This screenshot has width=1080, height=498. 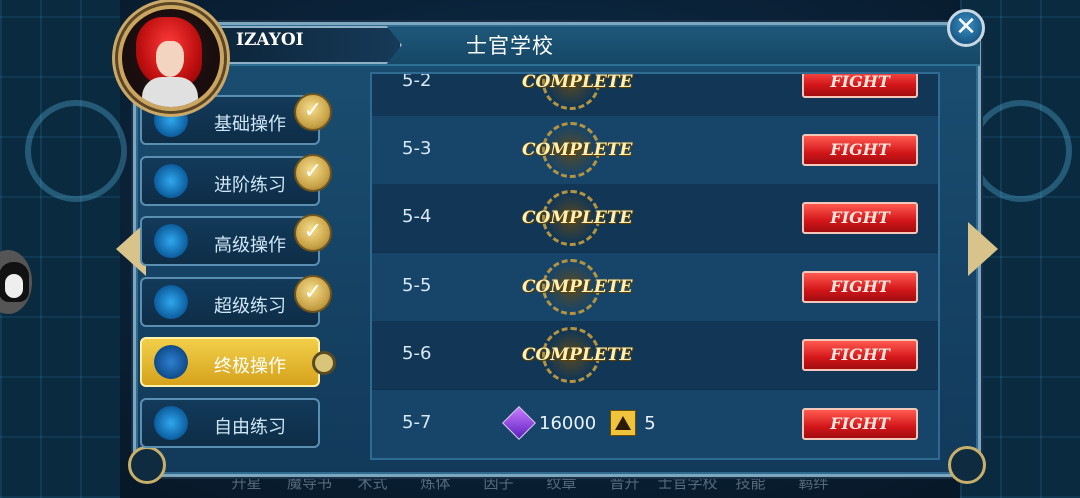 I want to click on level-id: 5-4, so click(x=417, y=216).